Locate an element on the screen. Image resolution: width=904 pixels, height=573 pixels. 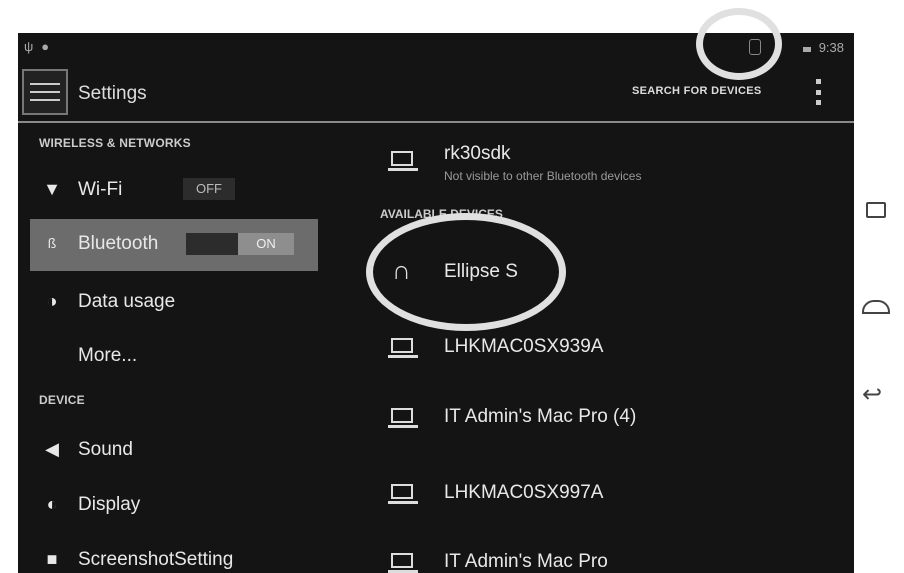
sidebar-item-label: Data usage is located at coordinates (127, 301).